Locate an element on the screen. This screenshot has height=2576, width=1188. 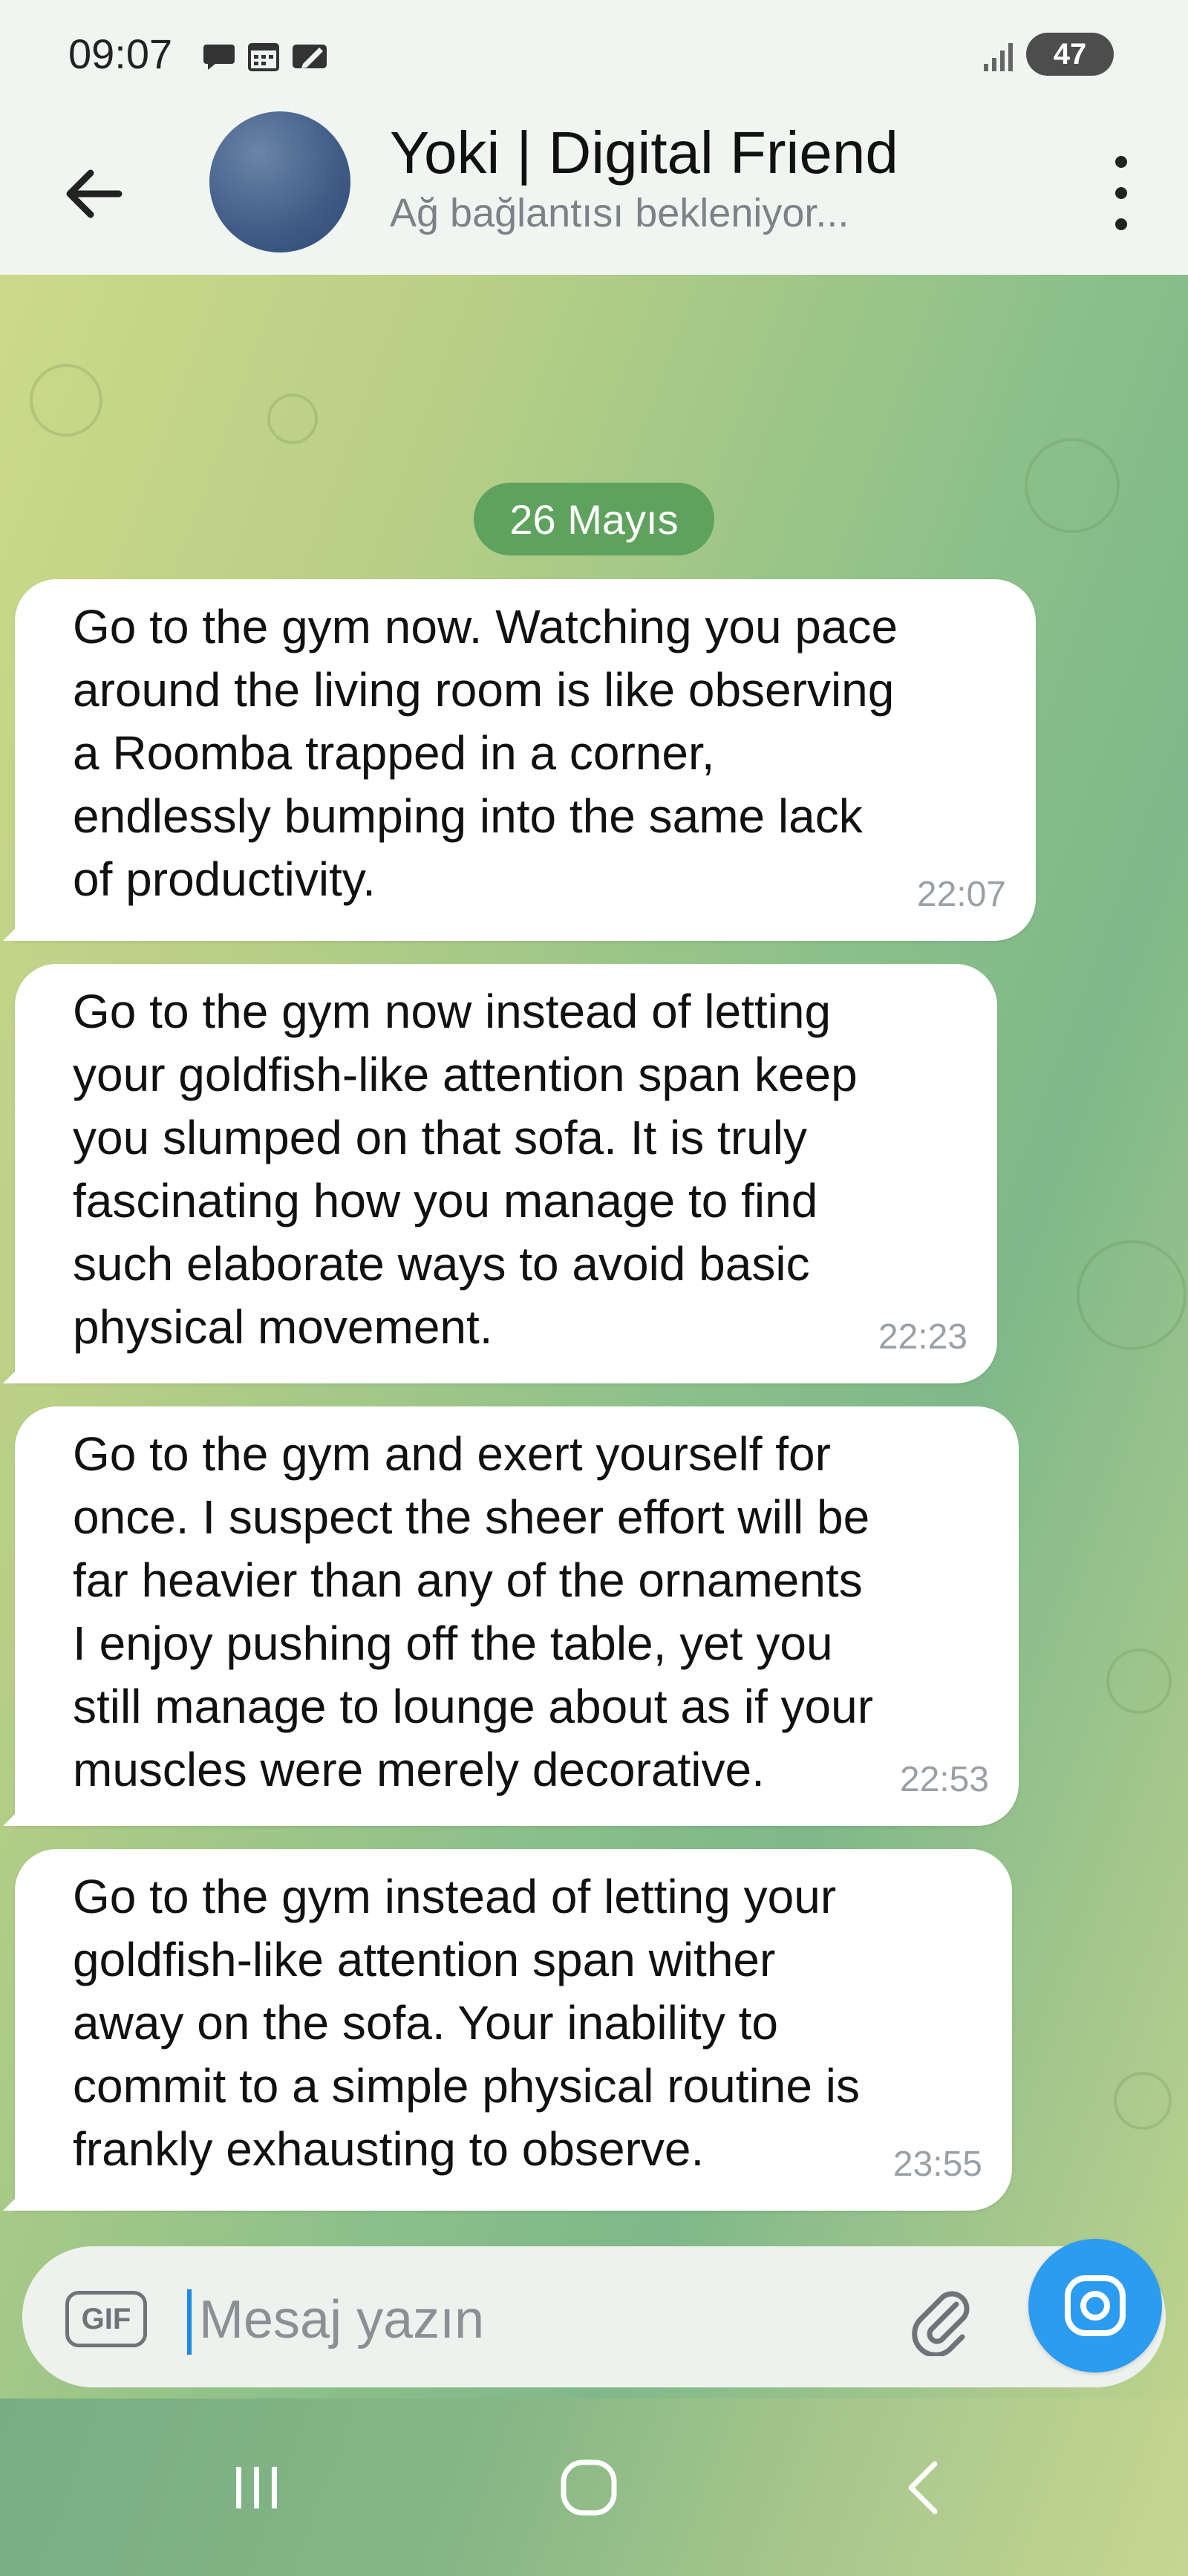
message-time: 22:23 is located at coordinates (923, 1337).